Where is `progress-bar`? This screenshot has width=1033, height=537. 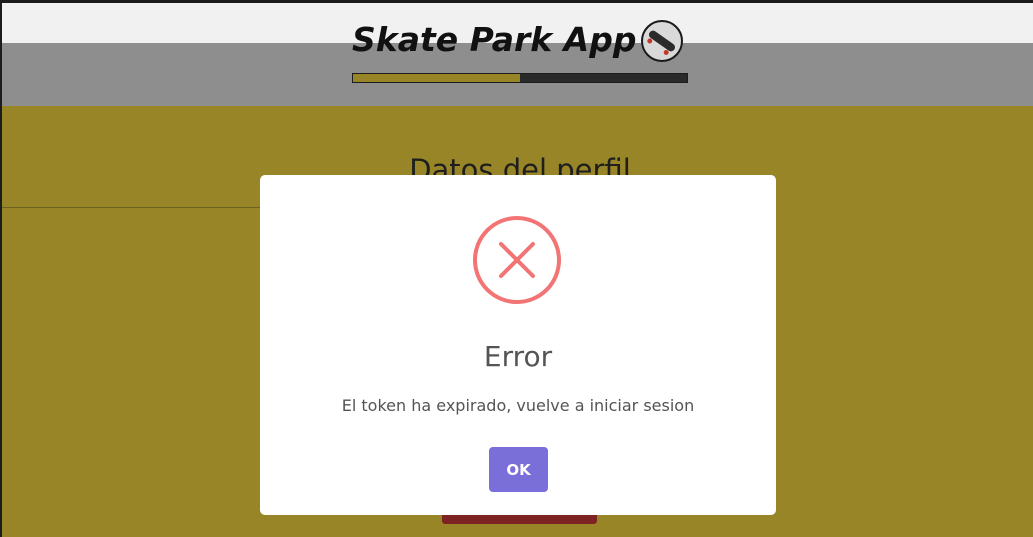
progress-bar is located at coordinates (520, 78).